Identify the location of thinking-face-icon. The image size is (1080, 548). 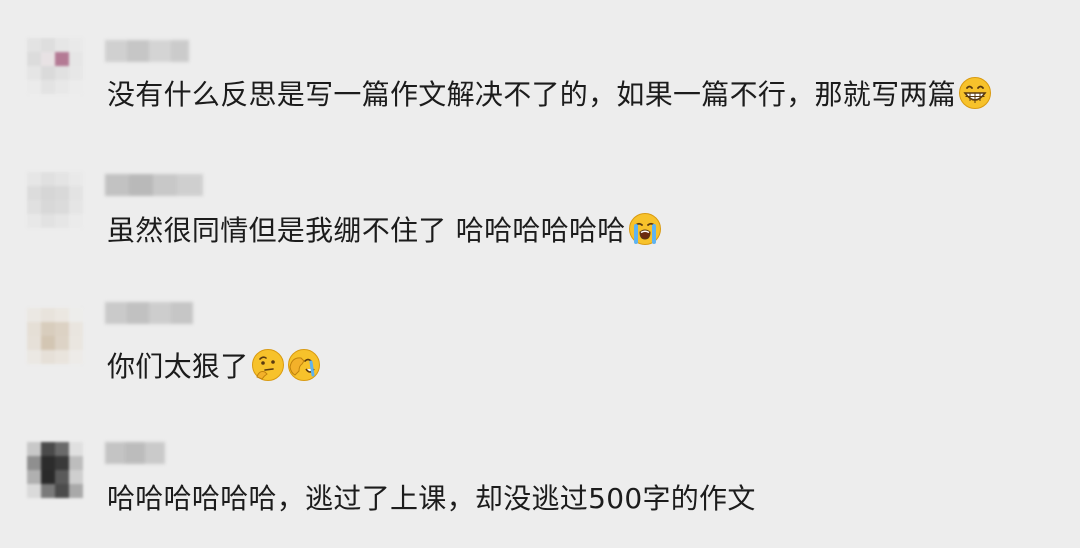
(267, 365).